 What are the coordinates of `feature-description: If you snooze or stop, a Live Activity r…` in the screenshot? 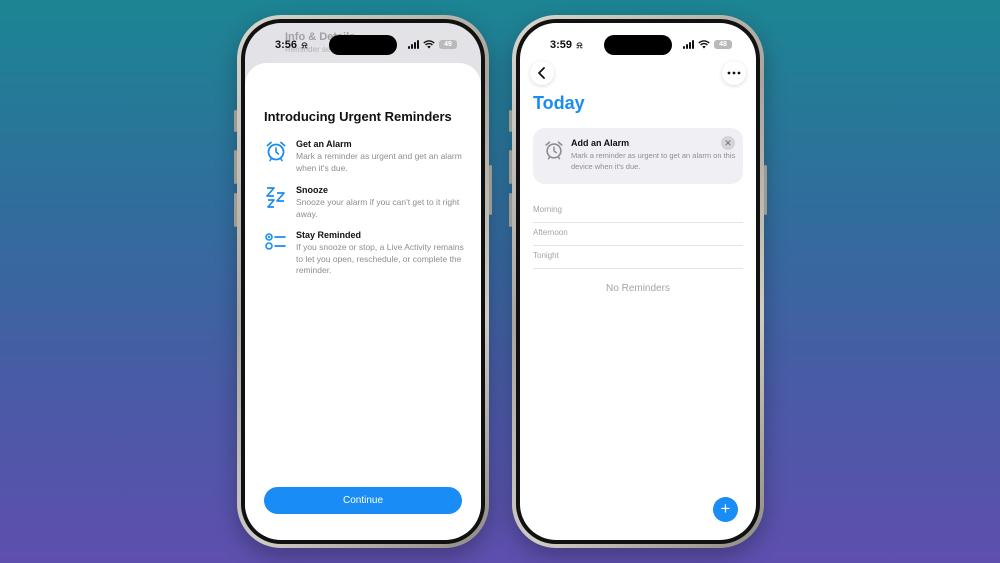 It's located at (380, 258).